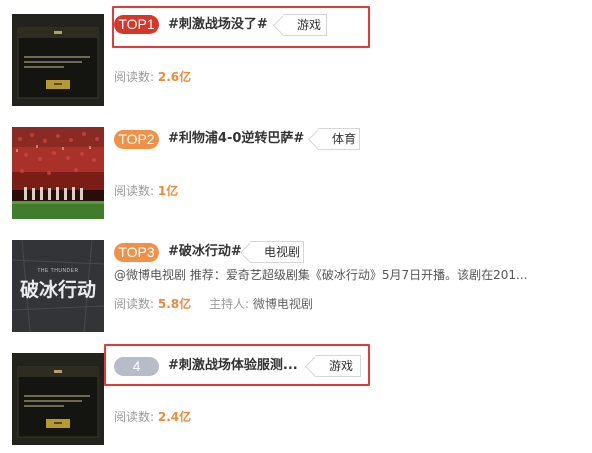  Describe the element at coordinates (136, 366) in the screenshot. I see `rank-badge: 4` at that location.